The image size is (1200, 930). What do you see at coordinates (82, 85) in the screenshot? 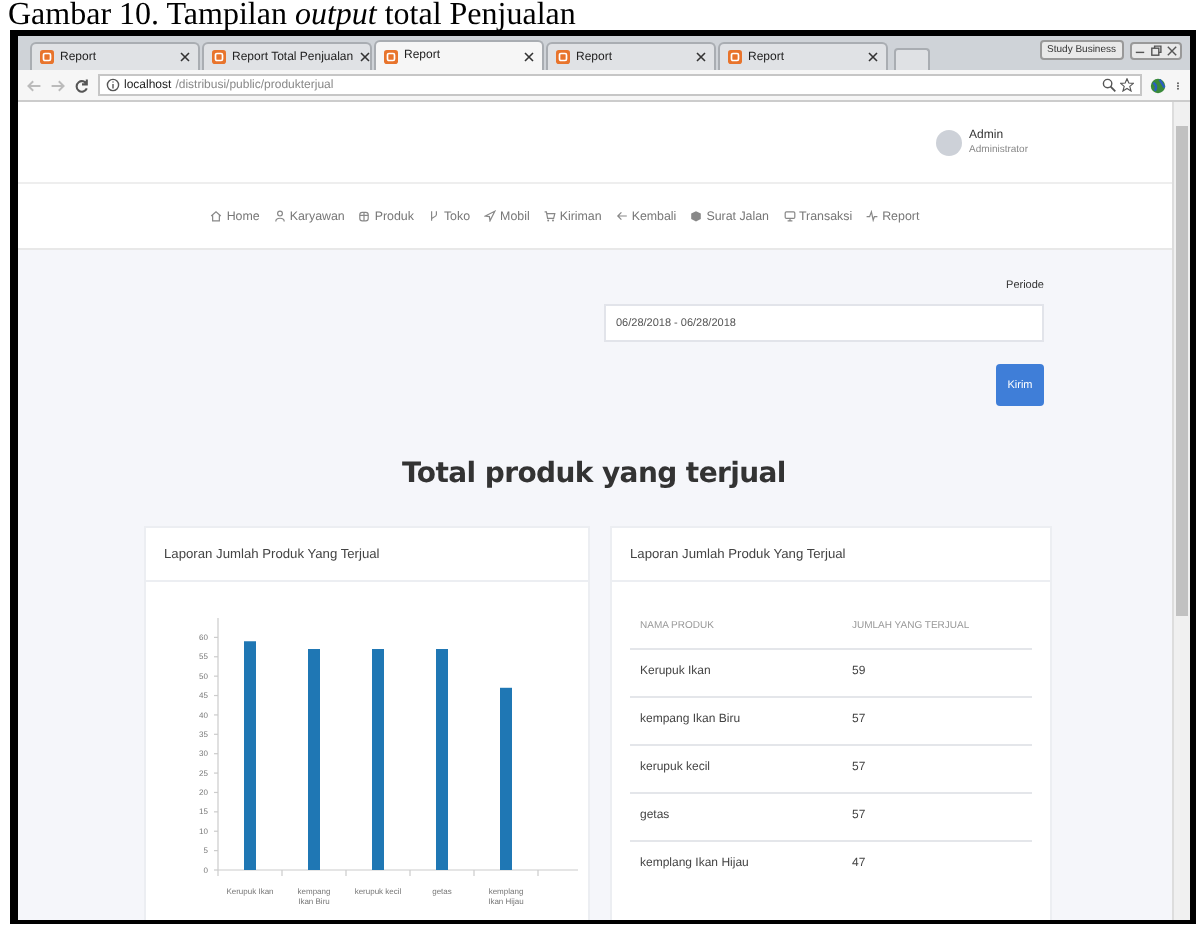
I see `reload-icon` at bounding box center [82, 85].